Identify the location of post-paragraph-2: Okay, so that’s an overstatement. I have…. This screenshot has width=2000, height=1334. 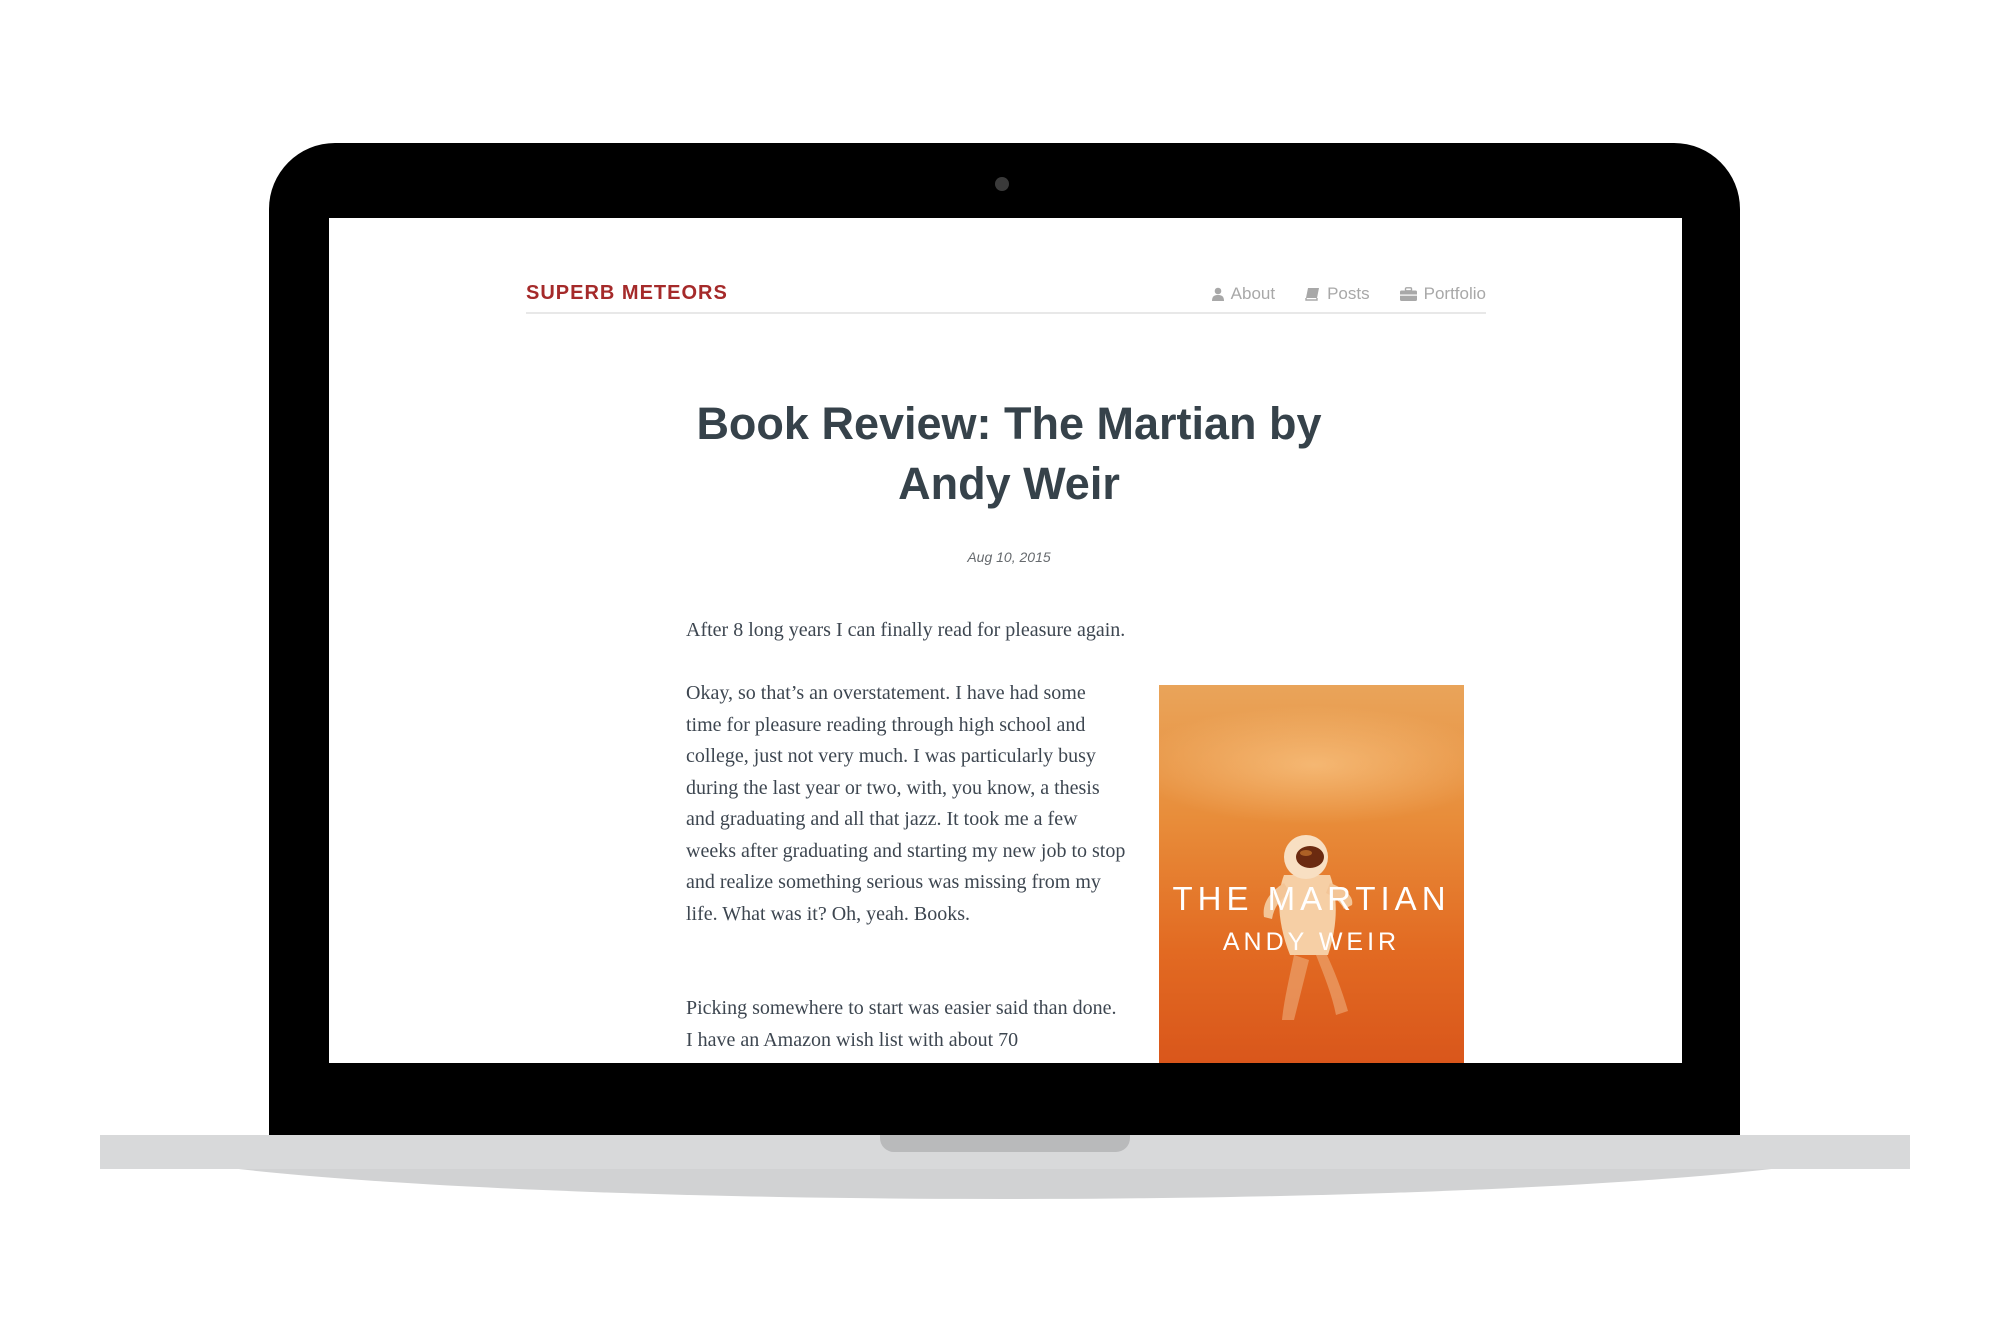
(906, 803).